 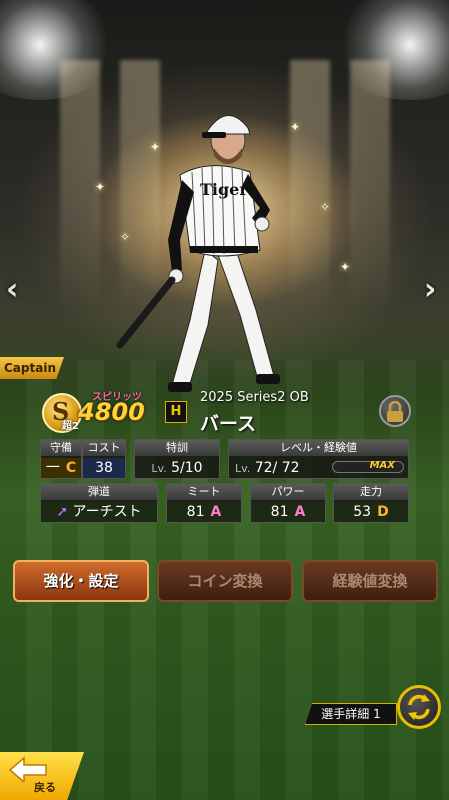 I want to click on sparkle-icon: ✧, so click(x=325, y=207).